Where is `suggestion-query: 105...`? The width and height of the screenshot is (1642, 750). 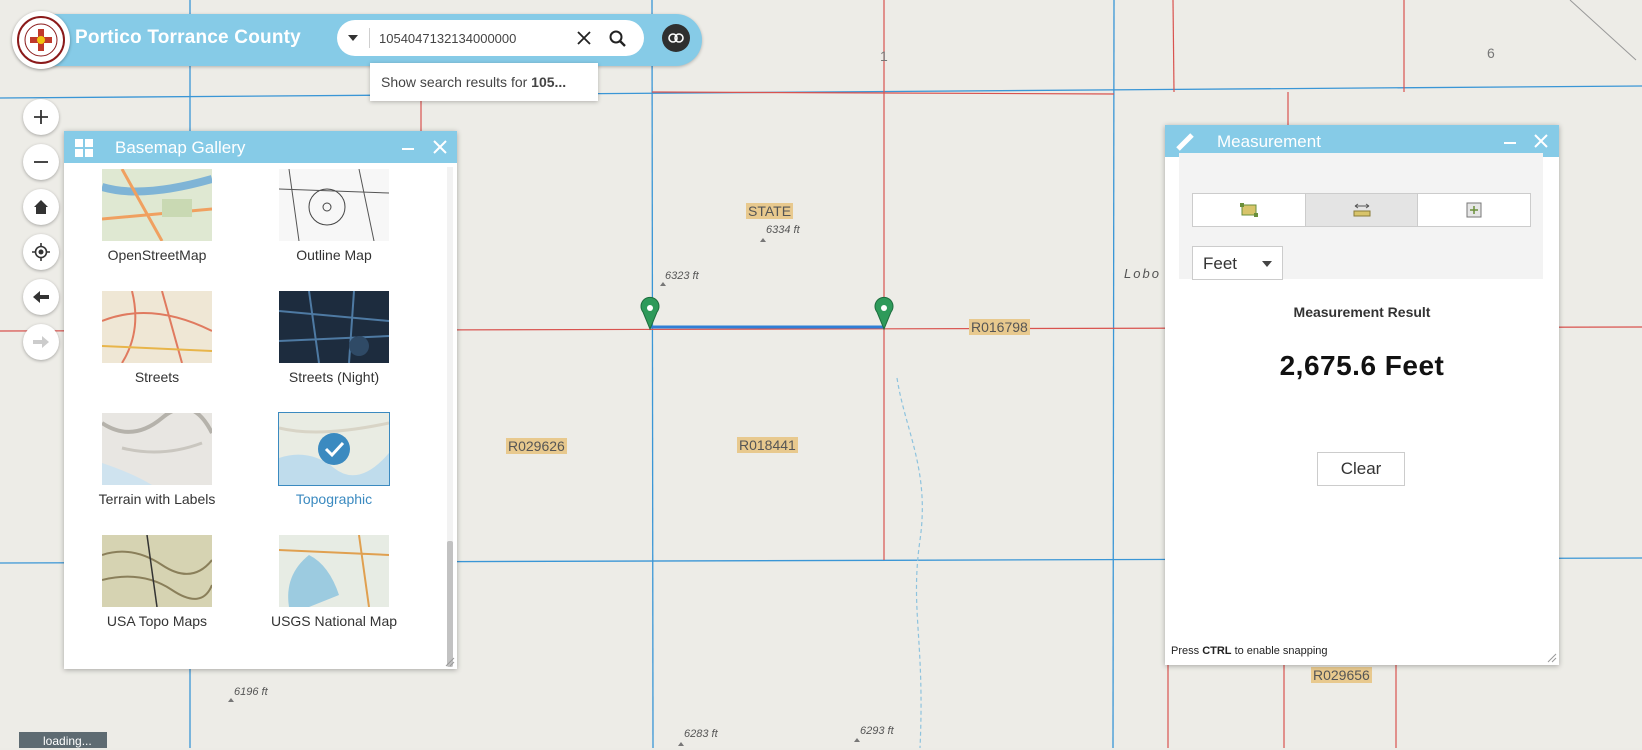 suggestion-query: 105... is located at coordinates (549, 82).